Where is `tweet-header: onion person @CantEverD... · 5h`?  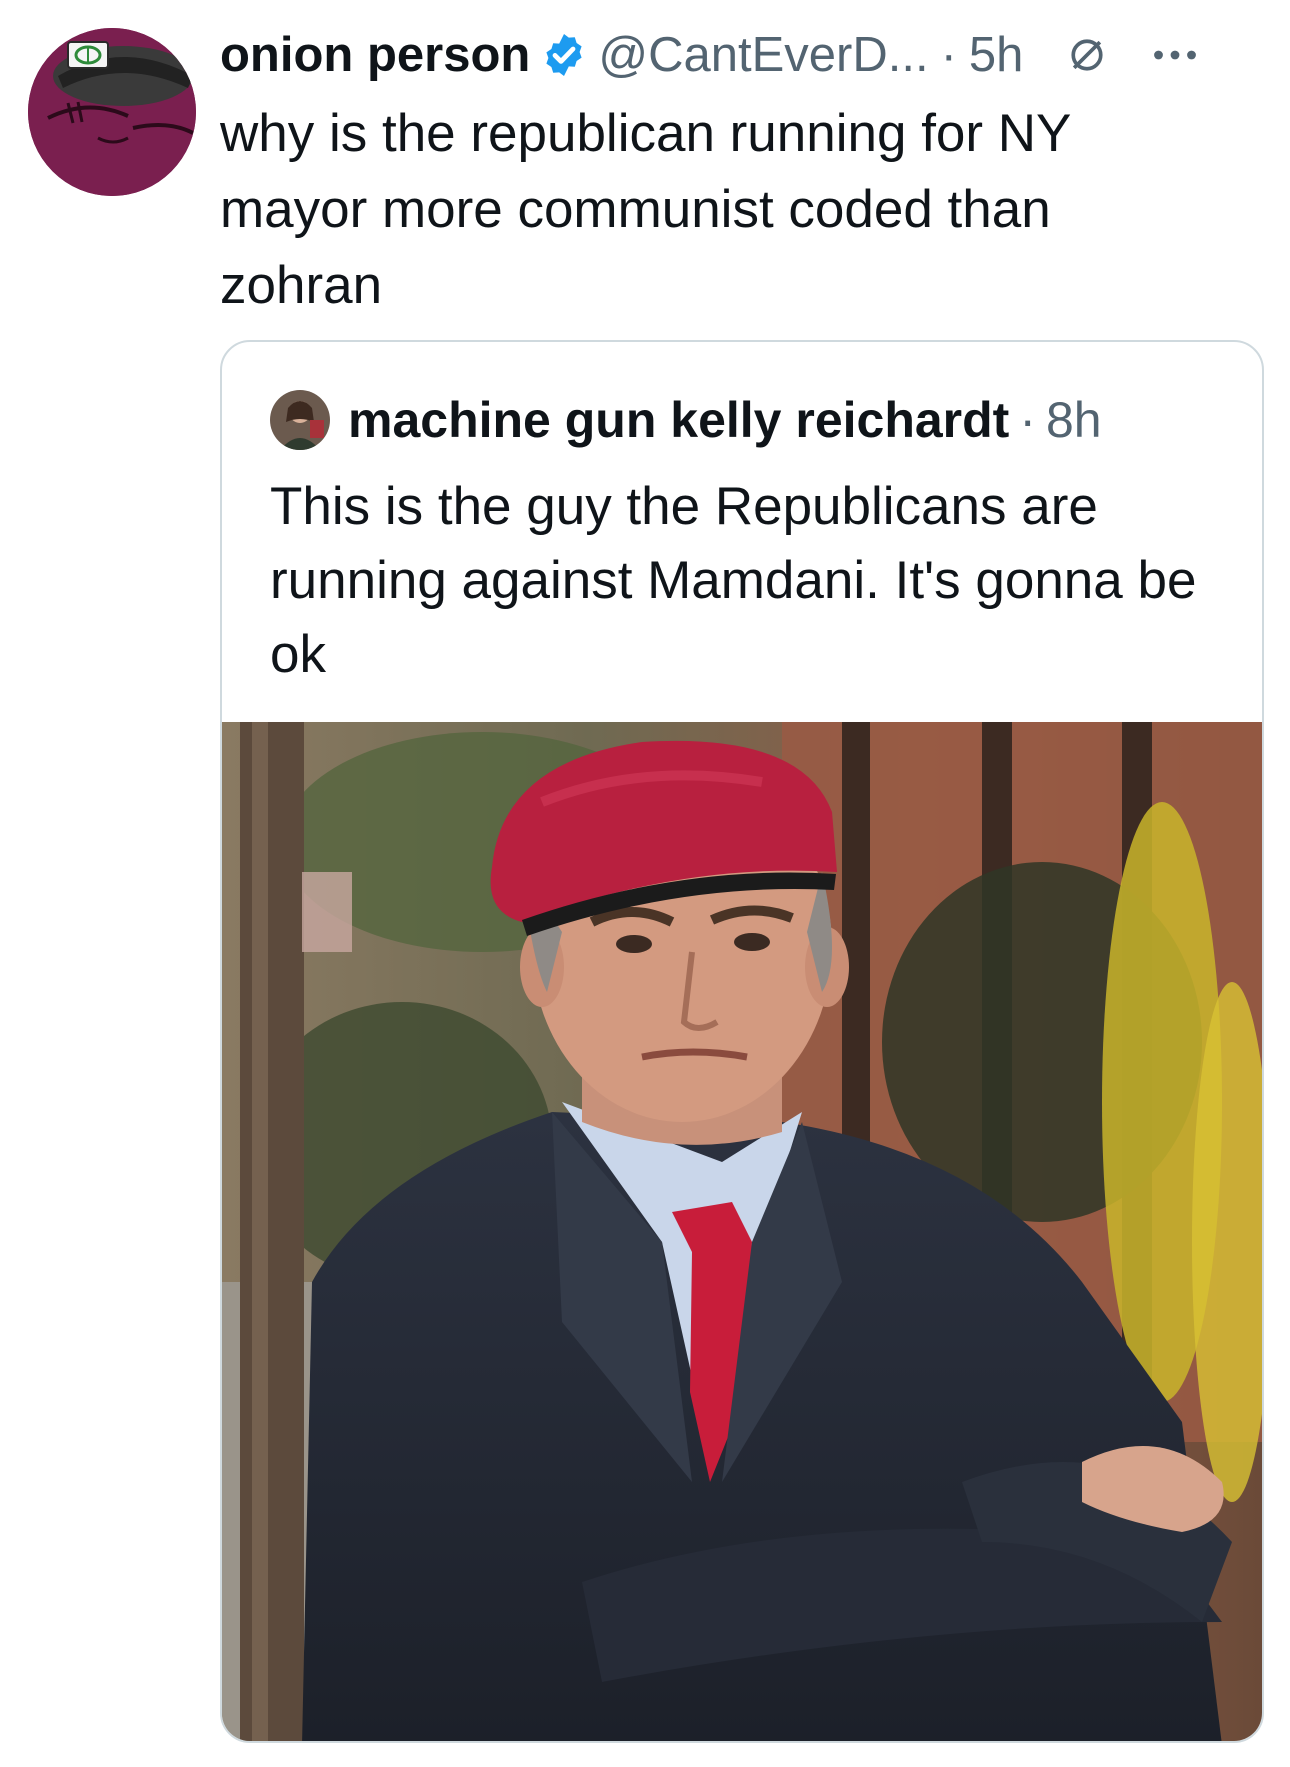
tweet-header: onion person @CantEverD... · 5h is located at coordinates (743, 55).